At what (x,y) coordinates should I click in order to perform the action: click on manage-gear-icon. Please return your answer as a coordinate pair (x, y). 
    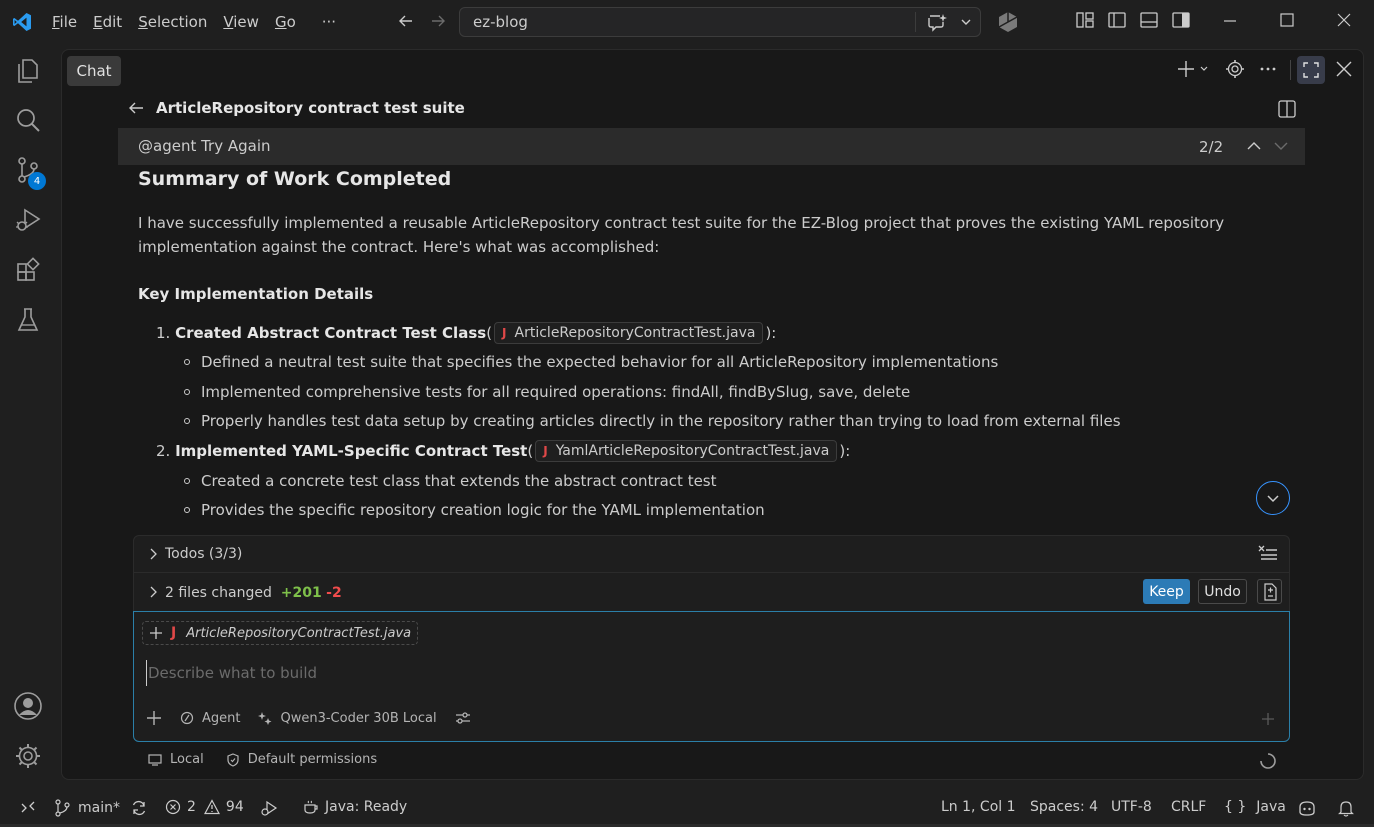
    Looking at the image, I should click on (28, 756).